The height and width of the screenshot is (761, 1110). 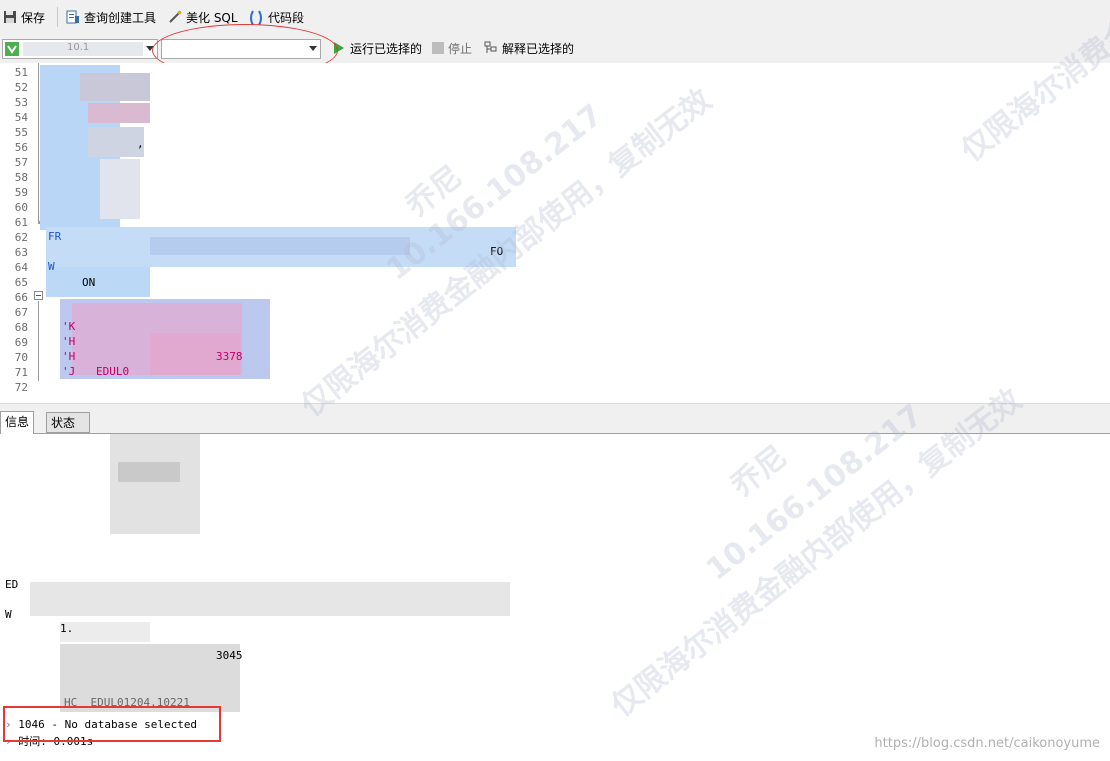 I want to click on magic-wand-icon, so click(x=175, y=17).